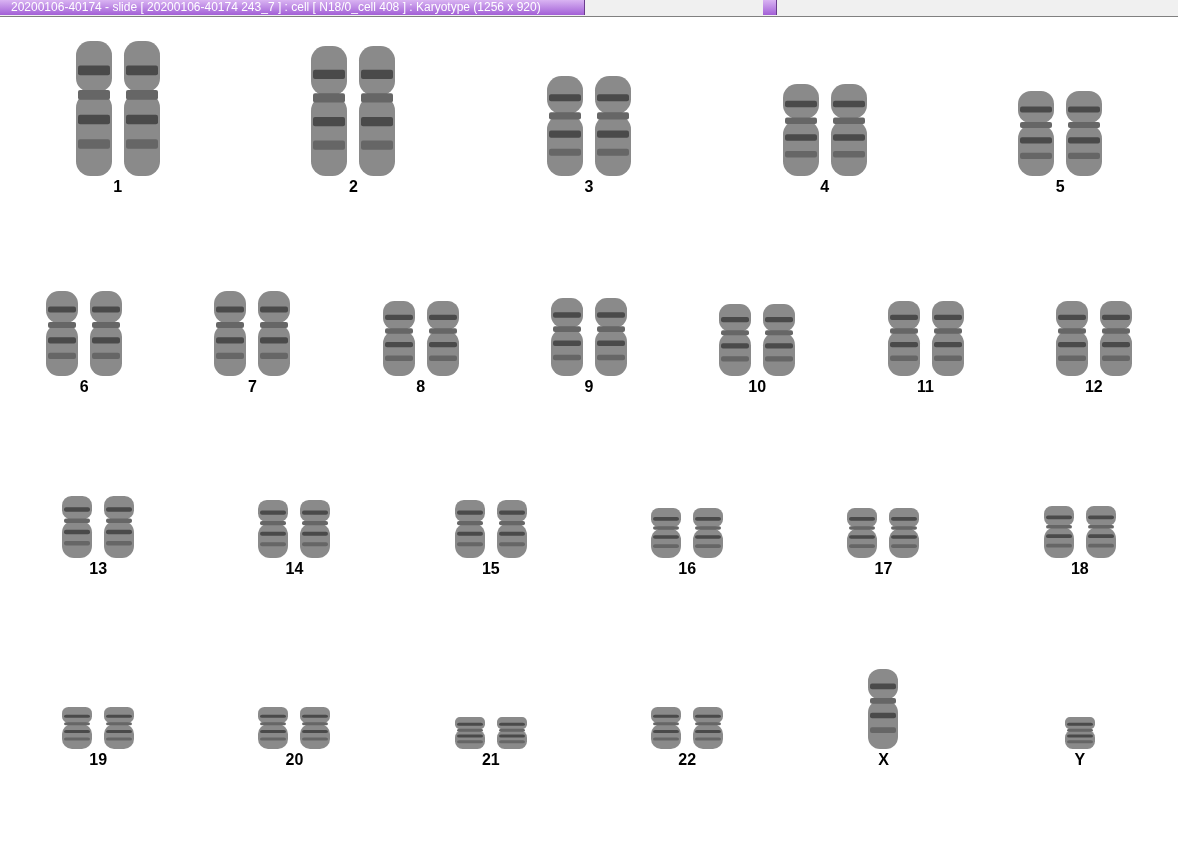  What do you see at coordinates (883, 760) in the screenshot?
I see `chromosome-label: X` at bounding box center [883, 760].